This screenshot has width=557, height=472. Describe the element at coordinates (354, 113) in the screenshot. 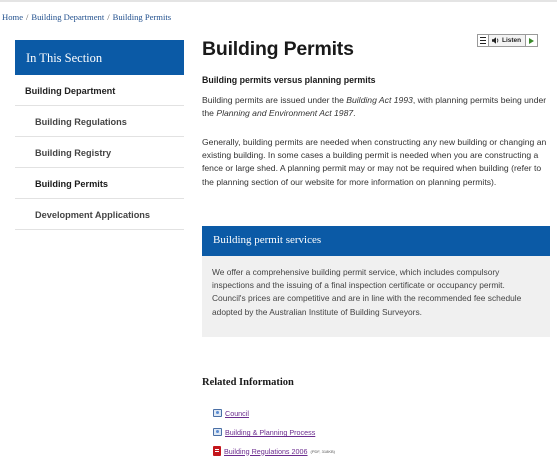

I see `paragraph-text: .` at that location.